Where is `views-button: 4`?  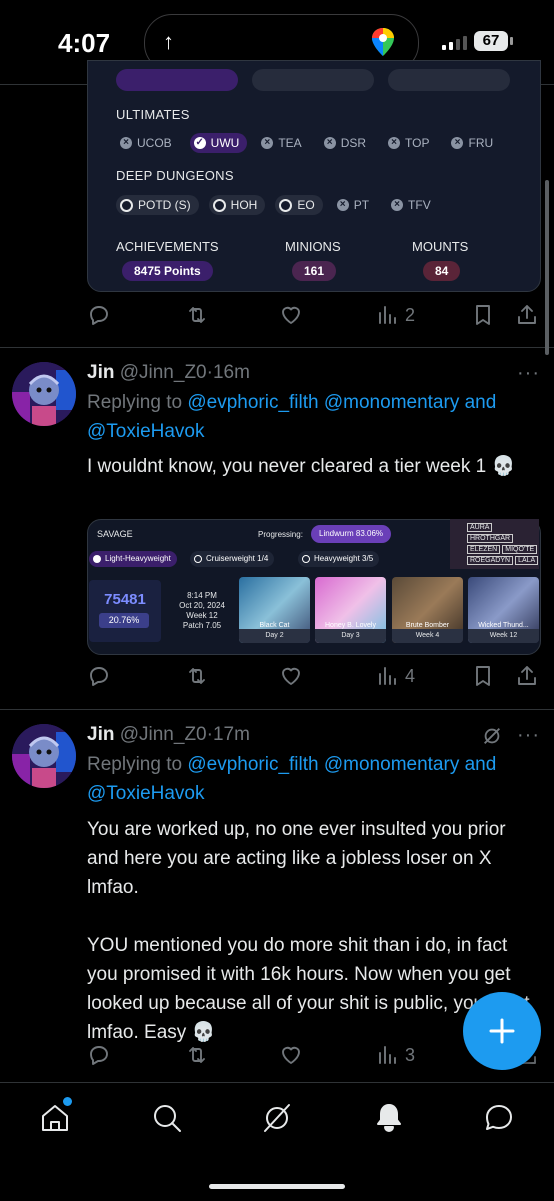 views-button: 4 is located at coordinates (395, 676).